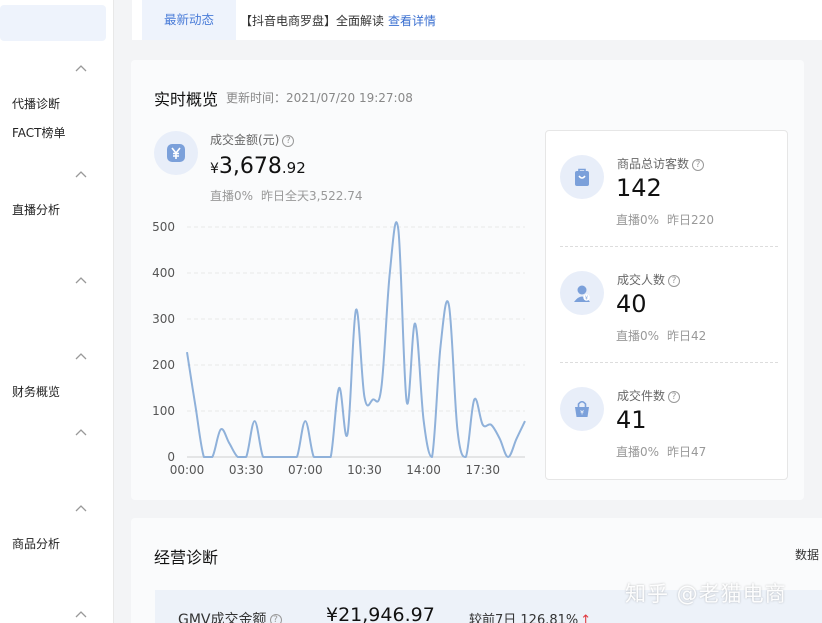  What do you see at coordinates (39, 132) in the screenshot?
I see `sidebar-item-fact-ranking: FACT榜单` at bounding box center [39, 132].